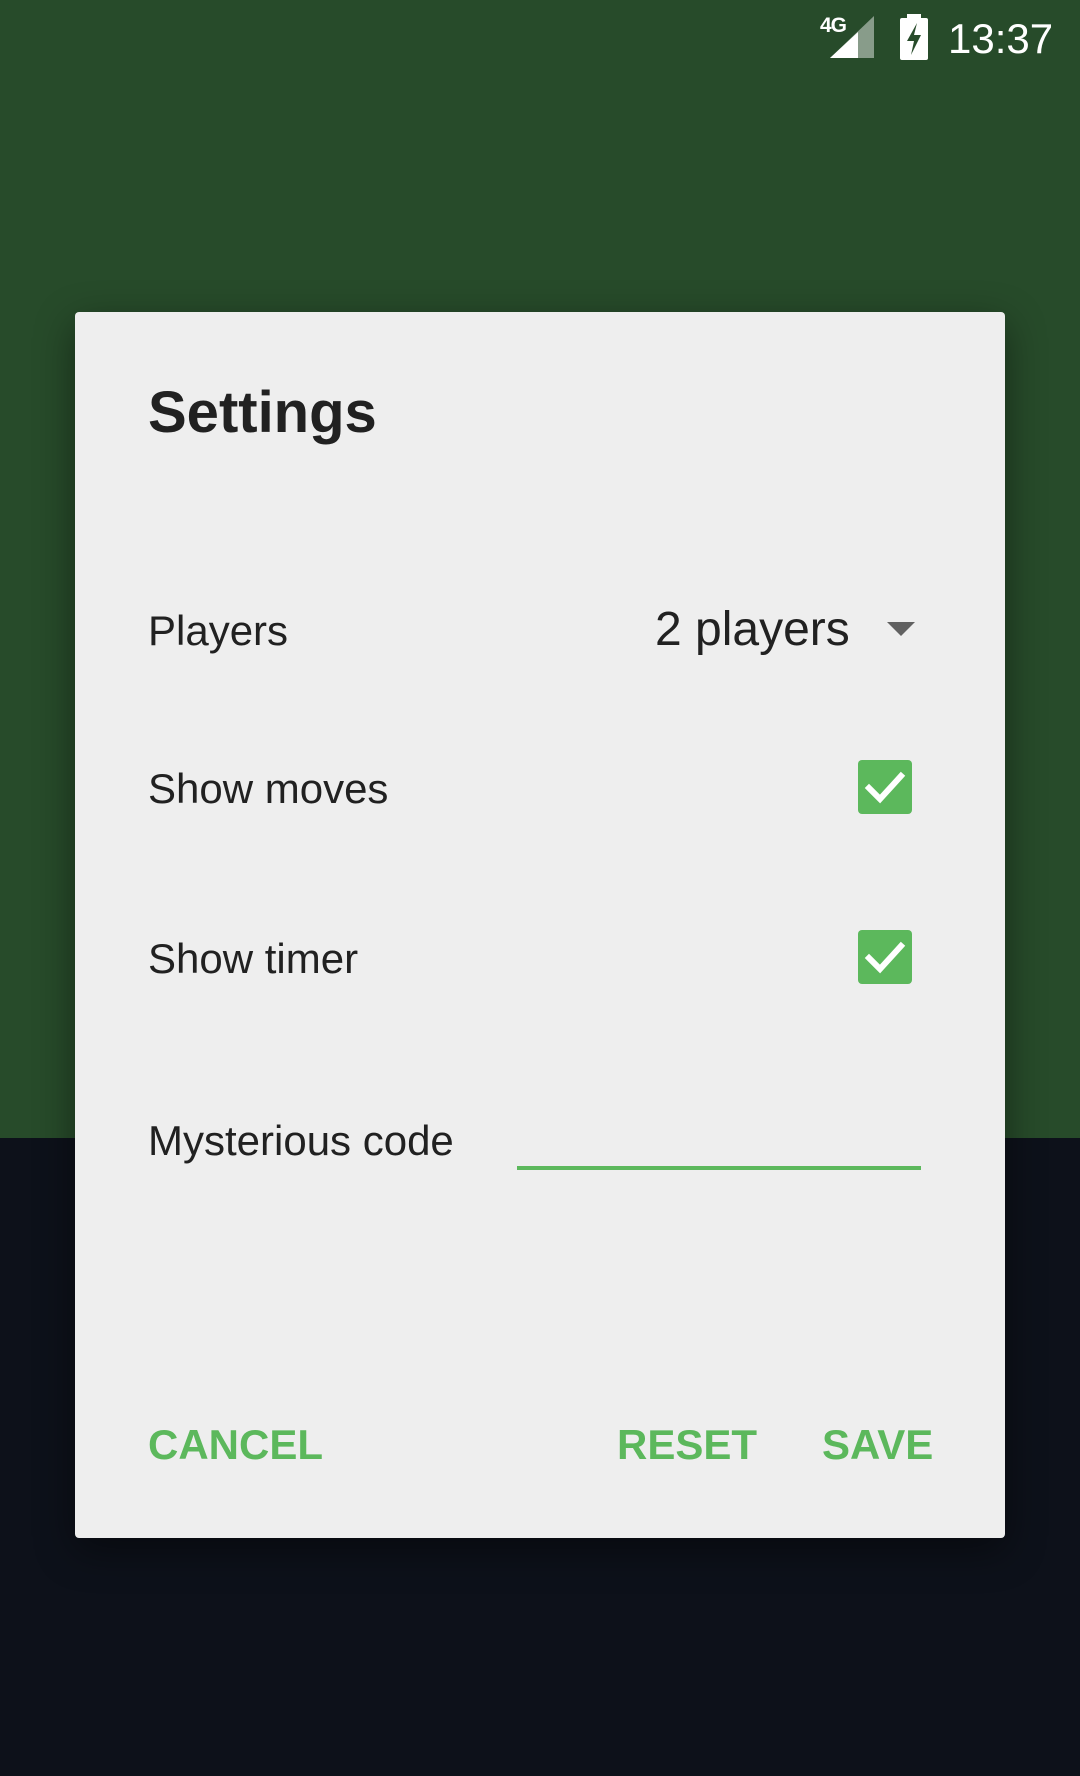 The image size is (1080, 1776). What do you see at coordinates (301, 1140) in the screenshot?
I see `mysterious-code-label: Mysterious code` at bounding box center [301, 1140].